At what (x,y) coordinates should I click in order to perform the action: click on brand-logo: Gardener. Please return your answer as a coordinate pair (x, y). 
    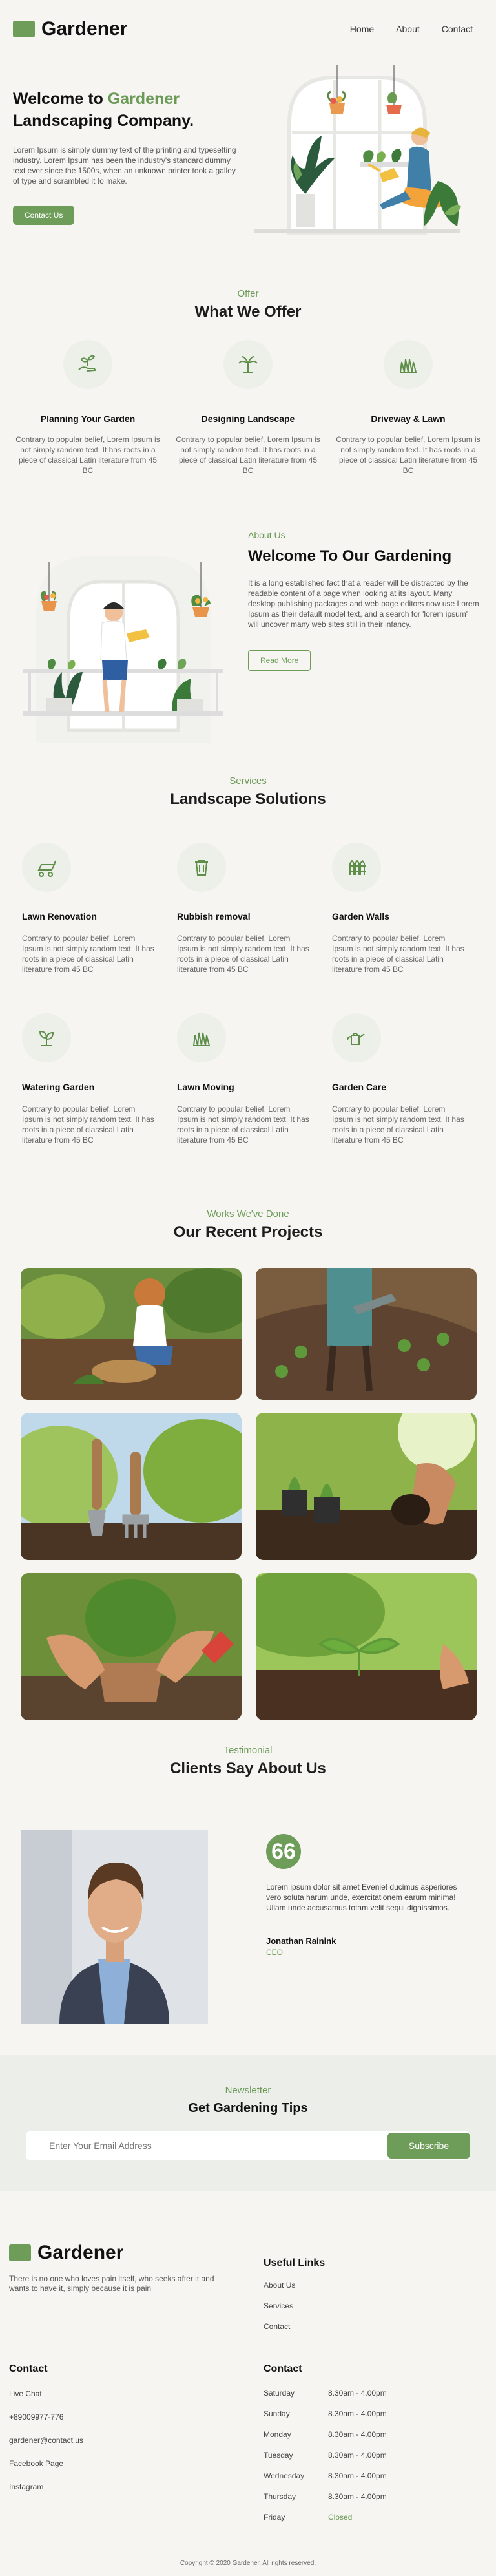
    Looking at the image, I should click on (70, 29).